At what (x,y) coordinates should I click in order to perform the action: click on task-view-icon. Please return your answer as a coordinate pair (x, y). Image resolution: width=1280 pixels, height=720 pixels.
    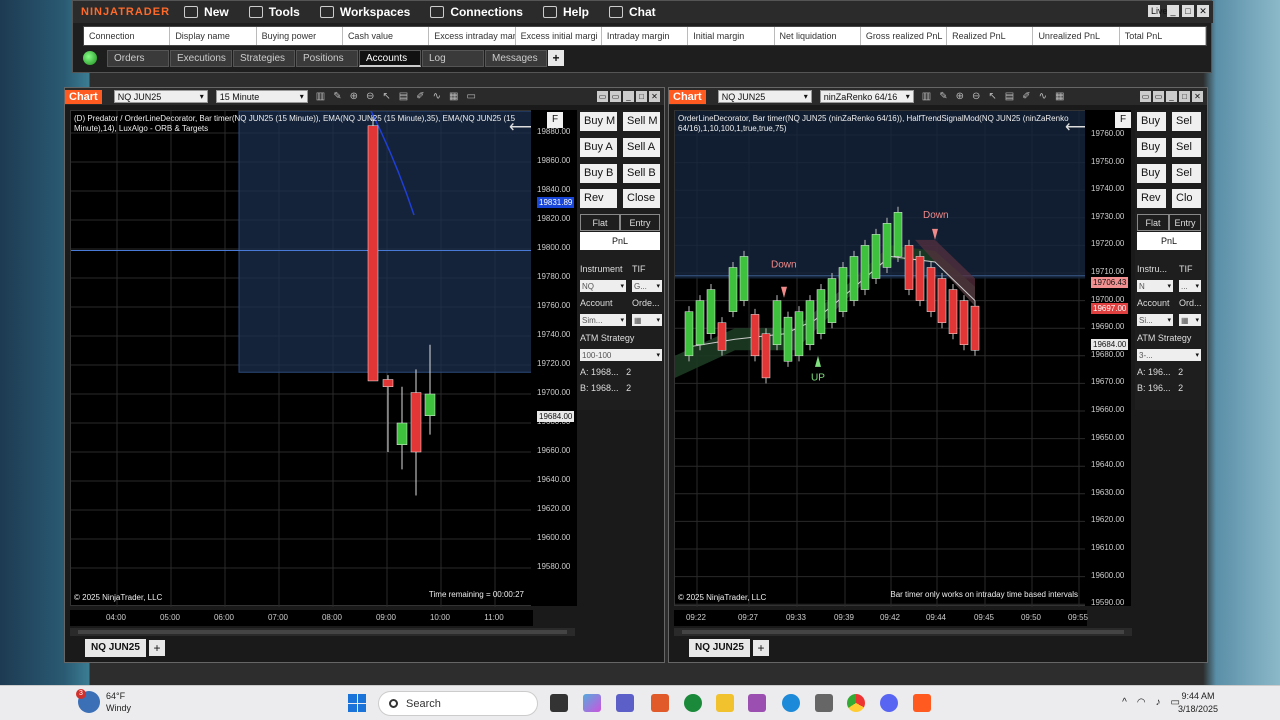
    Looking at the image, I should click on (559, 703).